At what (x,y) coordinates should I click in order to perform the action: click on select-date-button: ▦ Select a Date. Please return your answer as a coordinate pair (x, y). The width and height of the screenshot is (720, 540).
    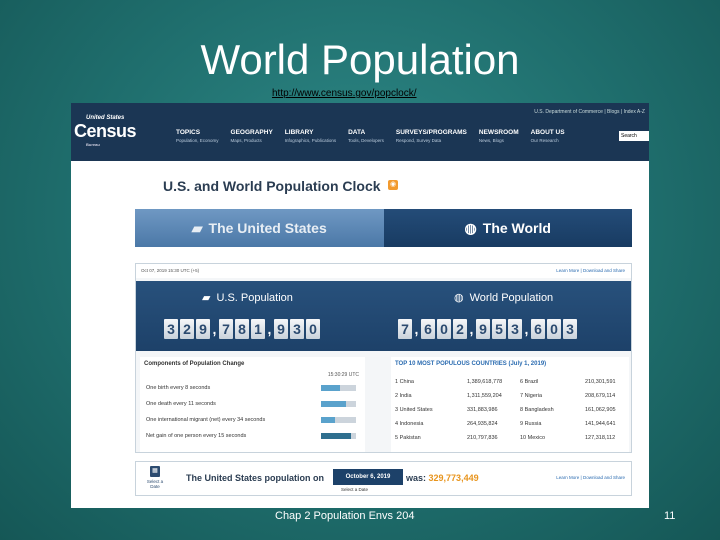
    Looking at the image, I should click on (155, 477).